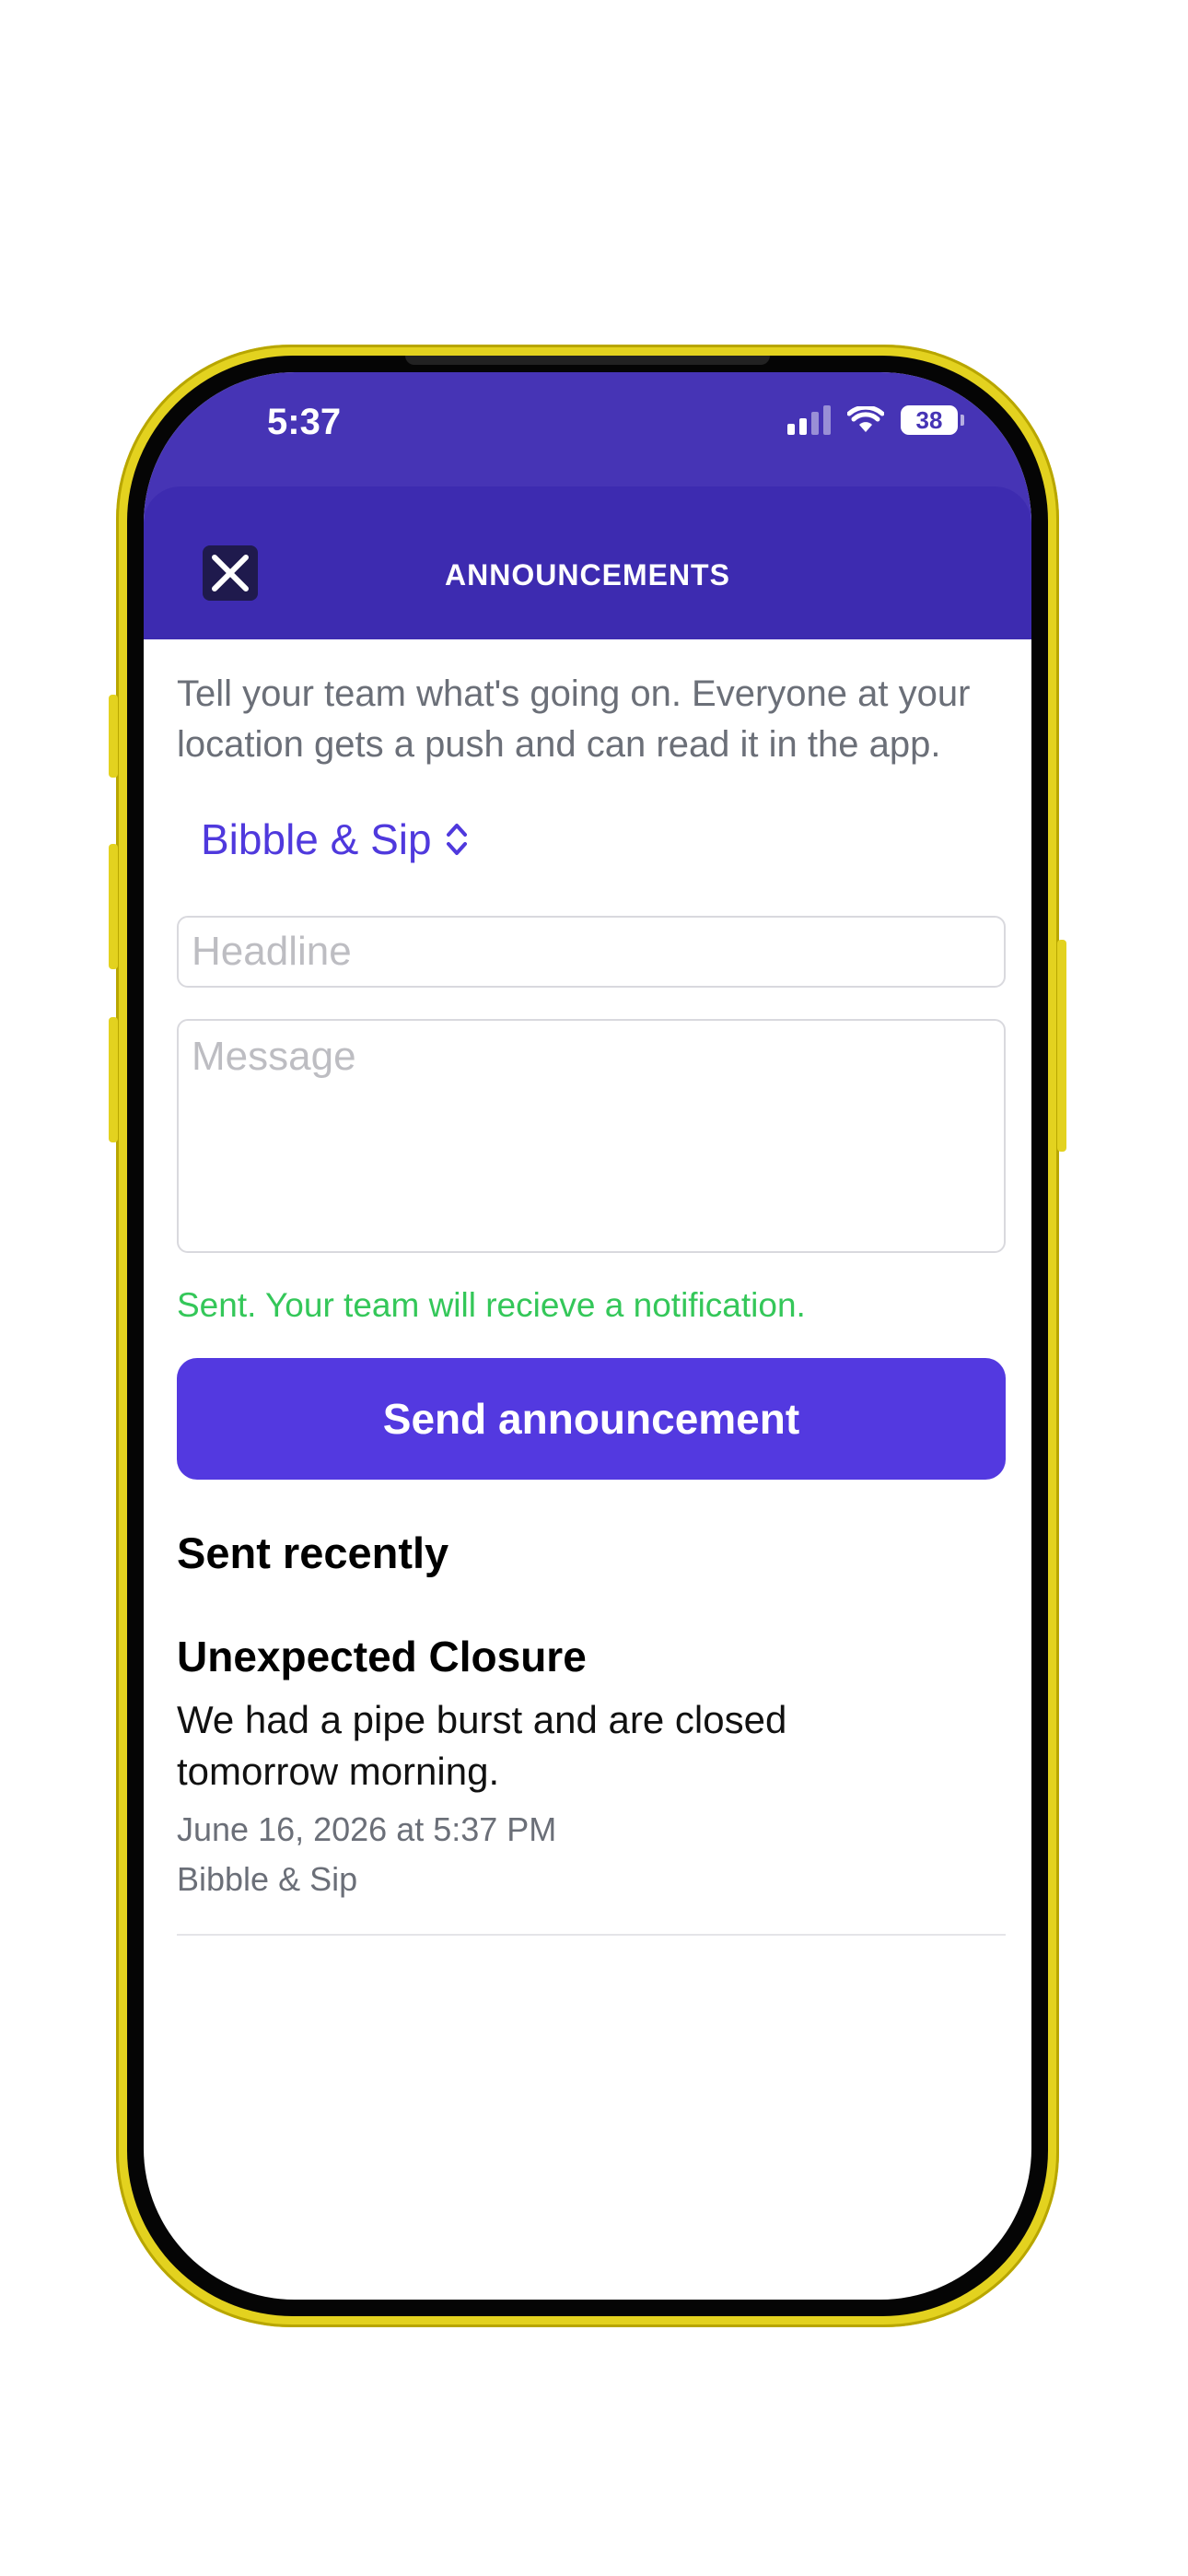 The height and width of the screenshot is (2576, 1188). Describe the element at coordinates (267, 1879) in the screenshot. I see `announcement-location: Bibble & Sip` at that location.